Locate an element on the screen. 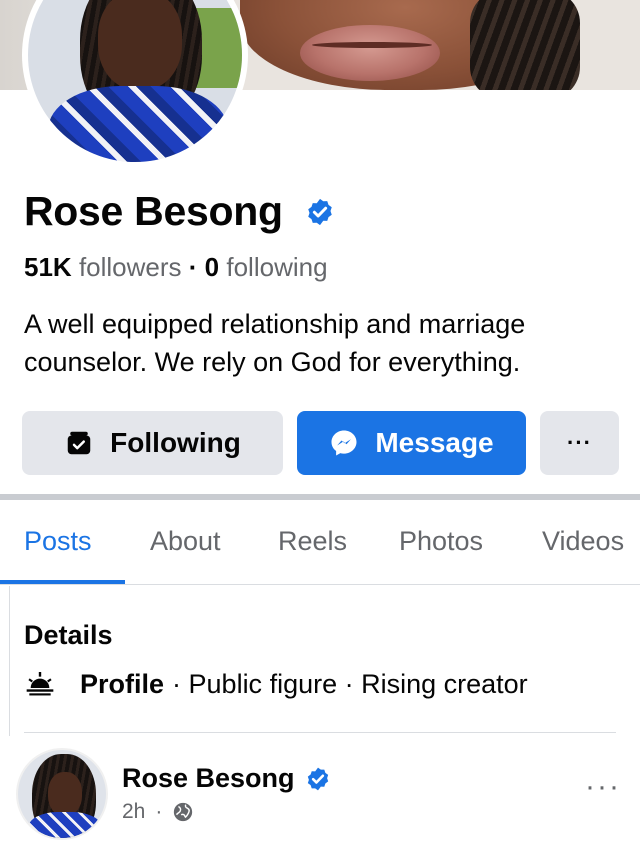  post-author-row: Rose Besong is located at coordinates (226, 778).